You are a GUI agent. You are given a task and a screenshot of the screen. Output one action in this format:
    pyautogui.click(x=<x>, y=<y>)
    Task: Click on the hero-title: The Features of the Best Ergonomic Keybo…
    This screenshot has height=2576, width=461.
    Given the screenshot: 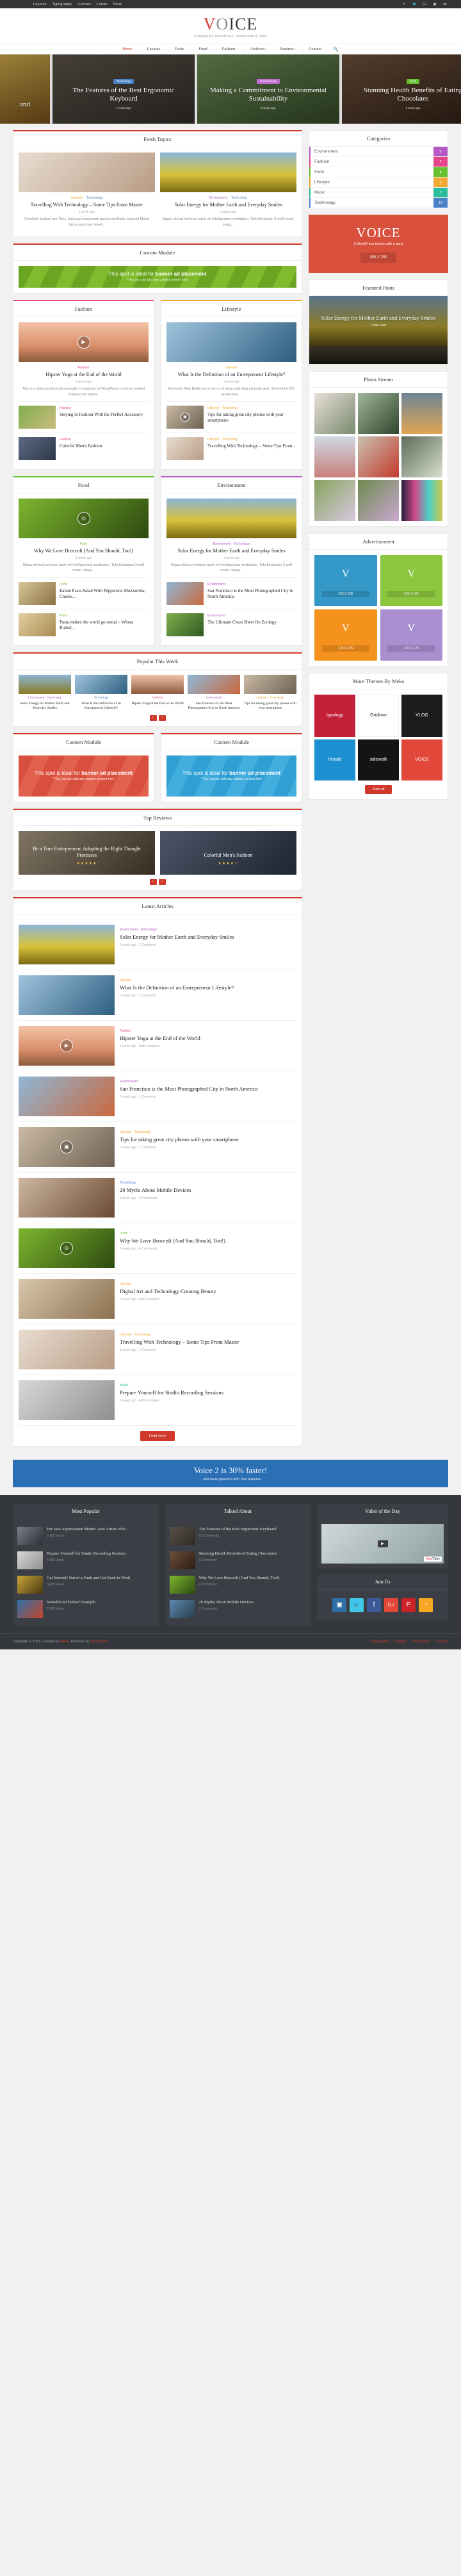 What is the action you would take?
    pyautogui.click(x=123, y=95)
    